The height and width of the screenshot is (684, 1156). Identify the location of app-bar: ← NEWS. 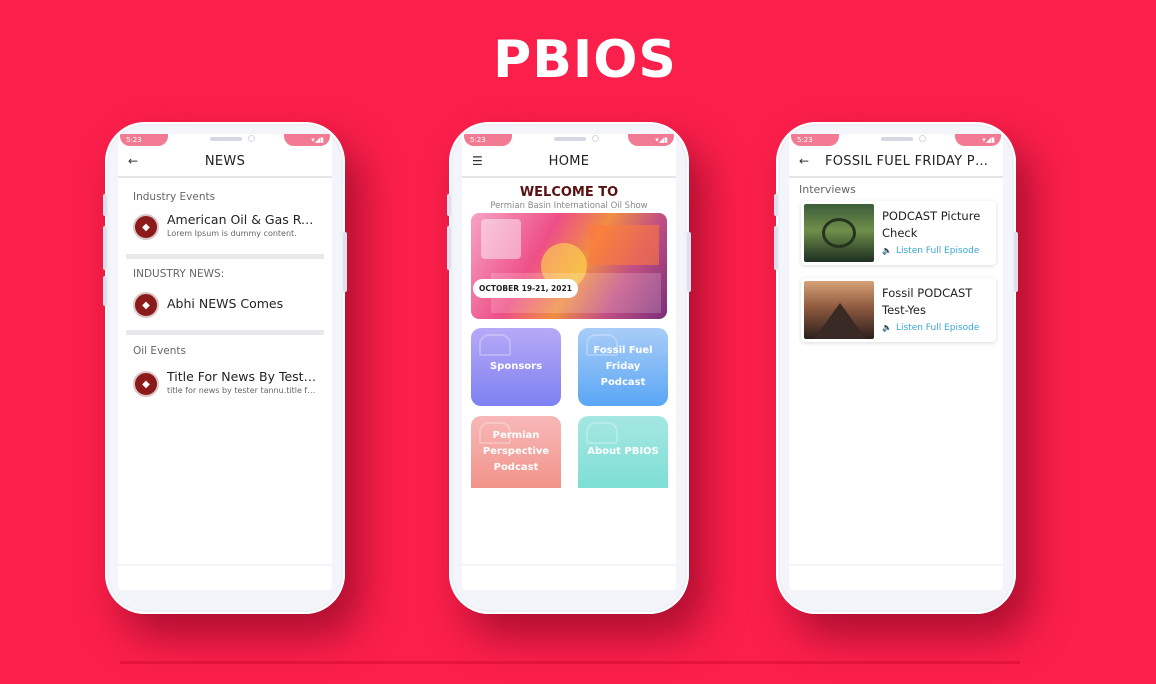
(225, 162).